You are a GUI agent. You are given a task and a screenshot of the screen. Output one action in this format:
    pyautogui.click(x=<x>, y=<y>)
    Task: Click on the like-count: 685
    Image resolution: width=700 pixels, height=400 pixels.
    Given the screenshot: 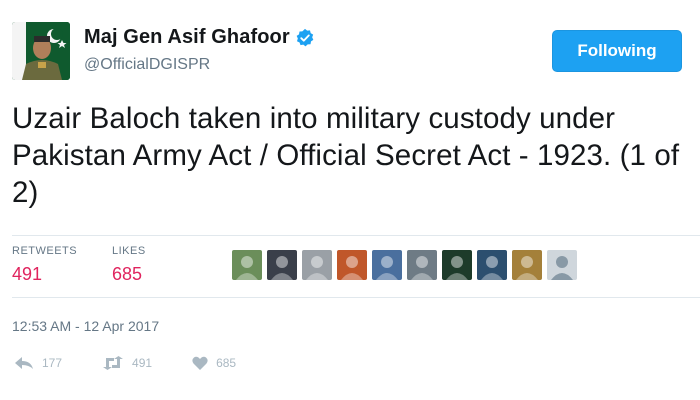 What is the action you would take?
    pyautogui.click(x=226, y=363)
    